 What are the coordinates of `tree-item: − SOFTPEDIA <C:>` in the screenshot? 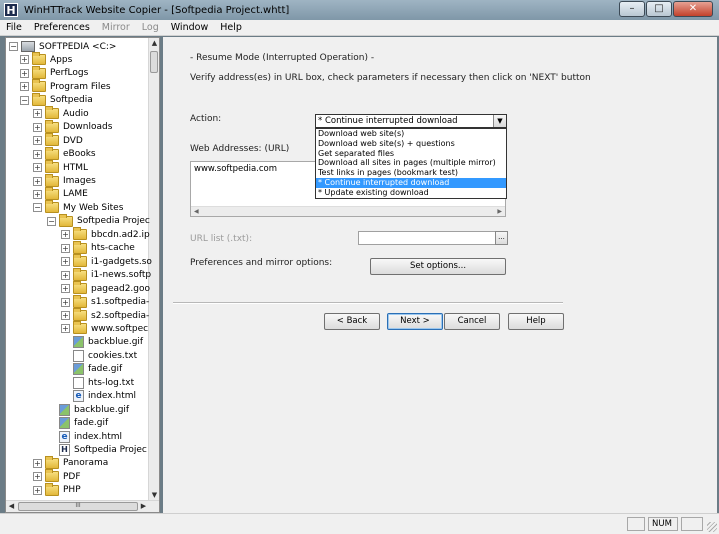 It's located at (62, 46).